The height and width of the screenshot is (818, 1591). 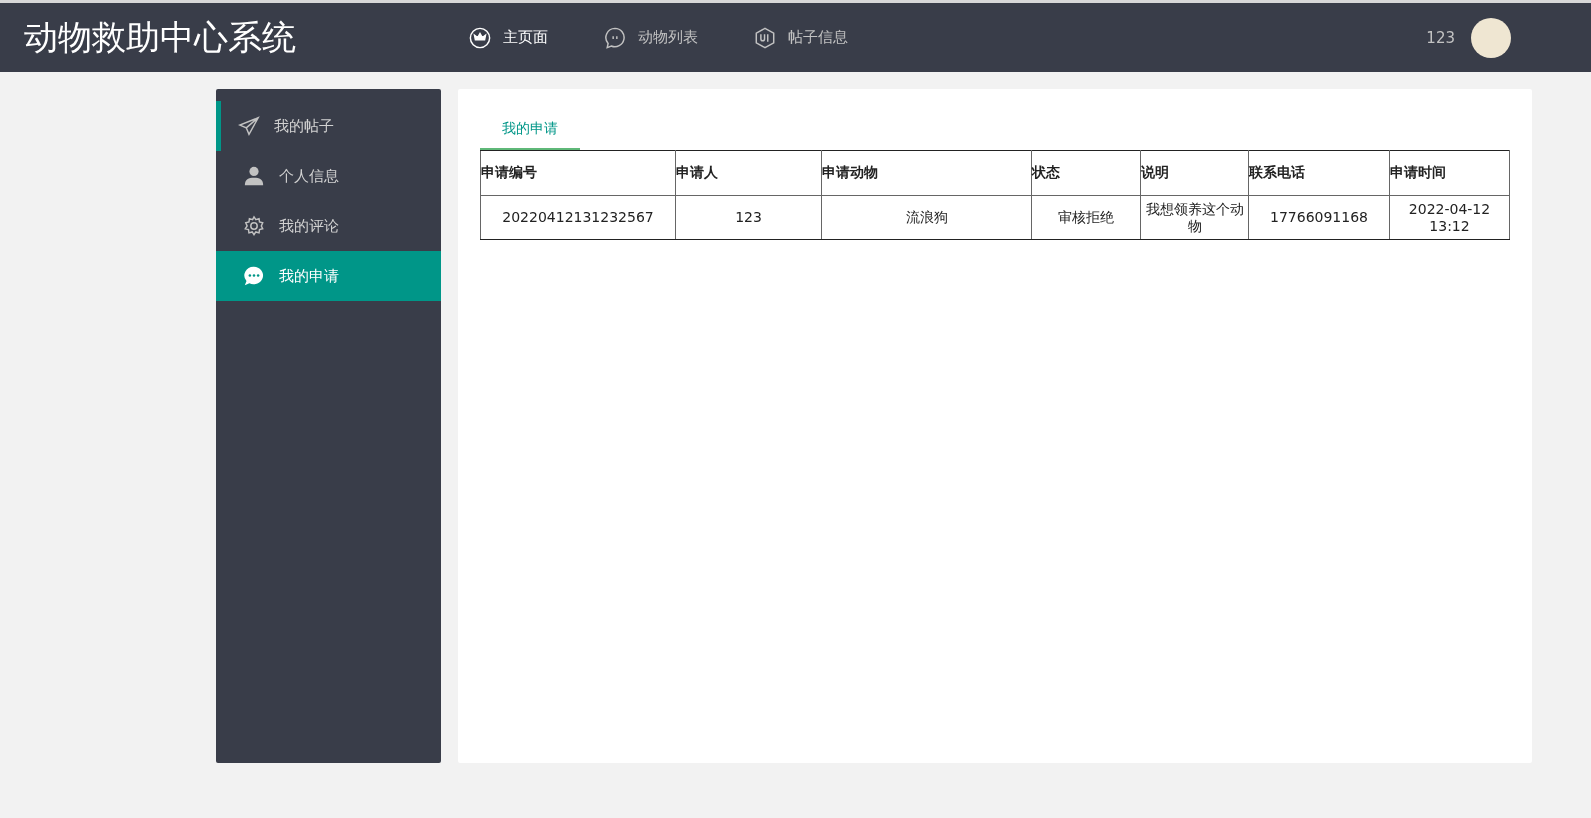 I want to click on table-cell: 17766091168, so click(x=1319, y=217).